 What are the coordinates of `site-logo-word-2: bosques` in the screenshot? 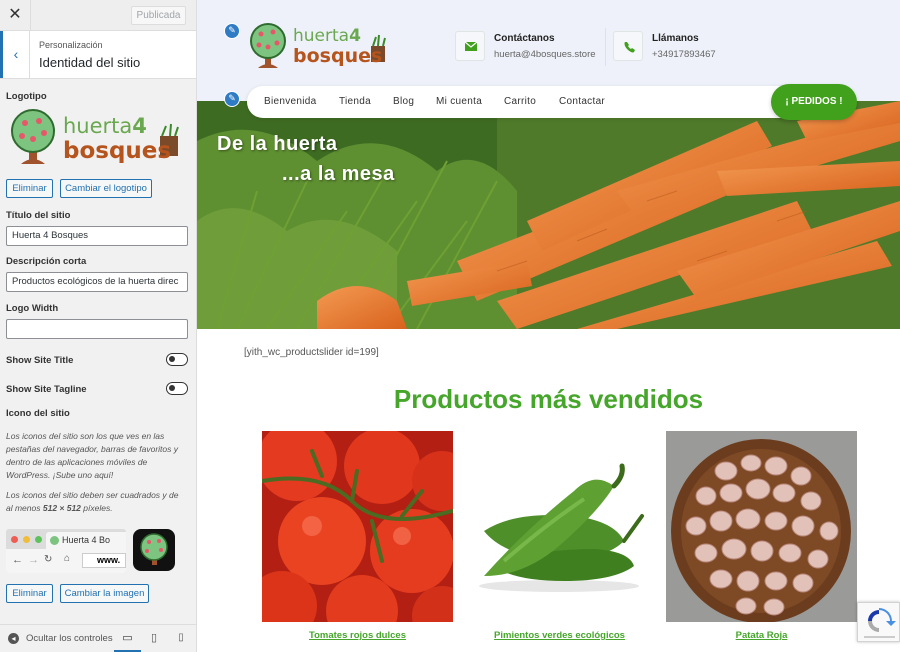 It's located at (338, 56).